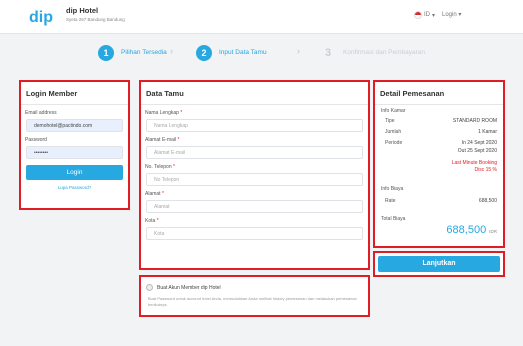 The width and height of the screenshot is (523, 346). I want to click on room-info-heading: Info Kamar, so click(393, 111).